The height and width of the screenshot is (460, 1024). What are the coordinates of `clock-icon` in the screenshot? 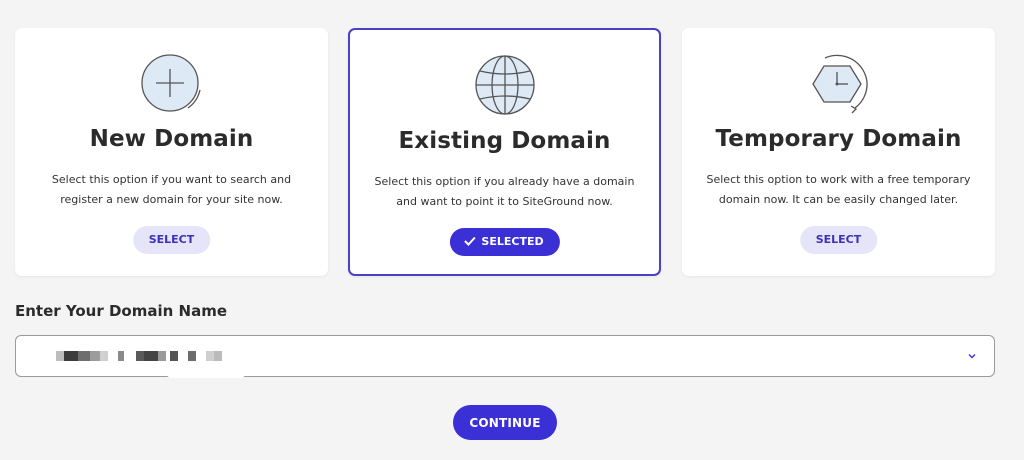 It's located at (839, 84).